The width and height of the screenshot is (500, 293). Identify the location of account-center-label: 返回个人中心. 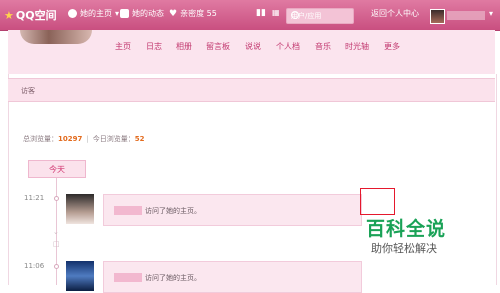
(395, 13).